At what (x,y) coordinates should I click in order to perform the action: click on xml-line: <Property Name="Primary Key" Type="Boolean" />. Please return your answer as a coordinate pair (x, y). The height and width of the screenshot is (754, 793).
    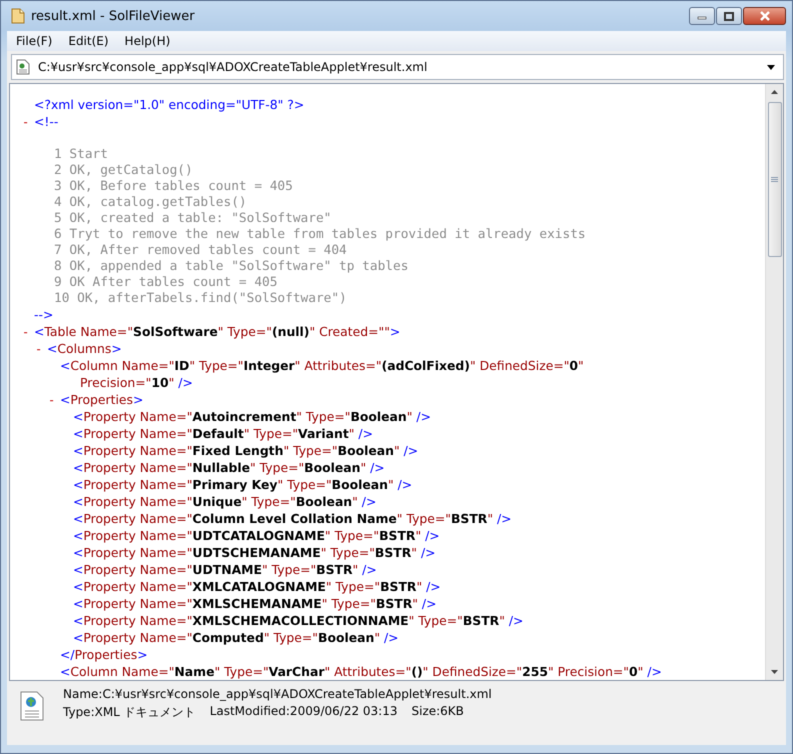
    Looking at the image, I should click on (242, 484).